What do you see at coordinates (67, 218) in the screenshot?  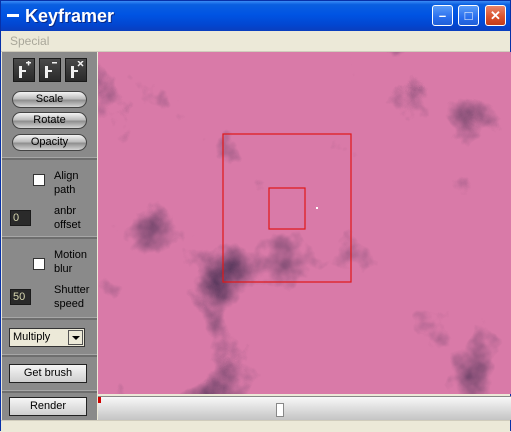 I see `offset-label: anbr offset` at bounding box center [67, 218].